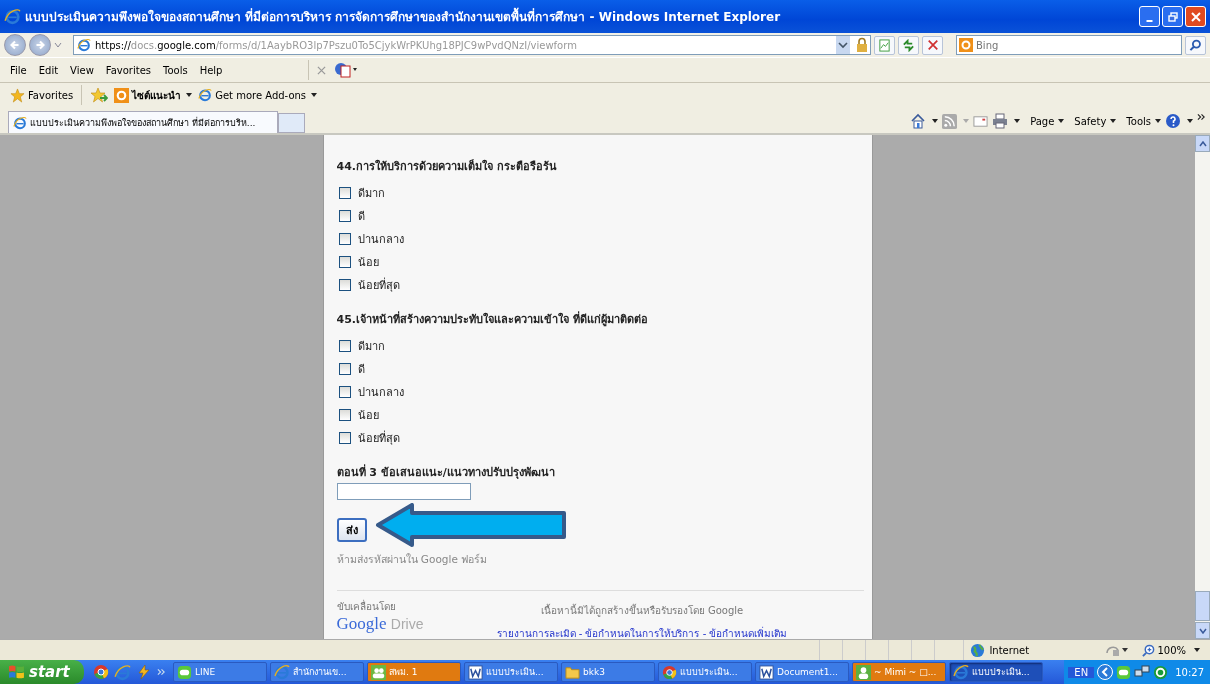 This screenshot has width=1210, height=684. I want to click on stop-button, so click(932, 45).